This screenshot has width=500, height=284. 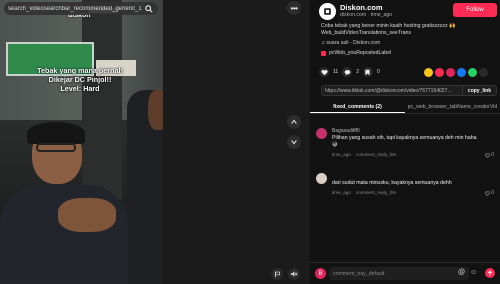 What do you see at coordinates (336, 72) in the screenshot?
I see `like-count: 11` at bounding box center [336, 72].